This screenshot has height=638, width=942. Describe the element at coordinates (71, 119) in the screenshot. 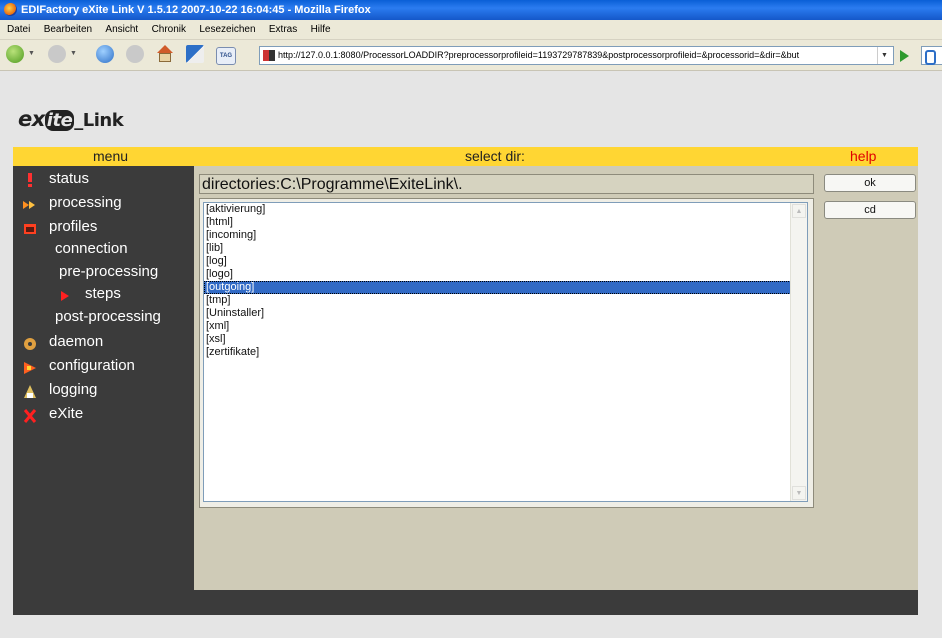

I see `exite-link-logo: ex ite _Link` at that location.